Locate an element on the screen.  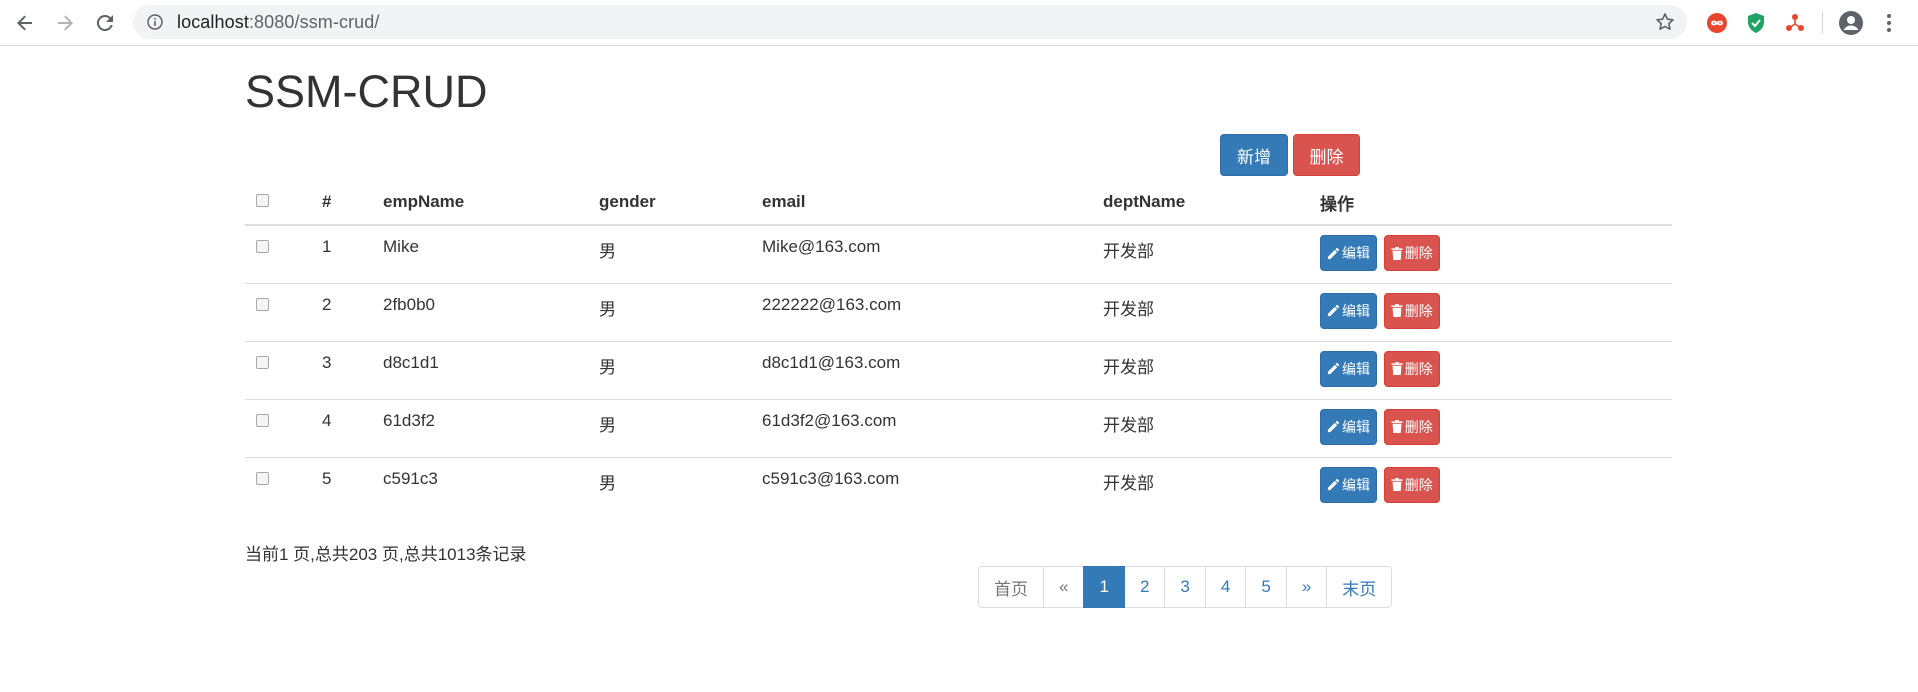
cell-id: 1 is located at coordinates (327, 246).